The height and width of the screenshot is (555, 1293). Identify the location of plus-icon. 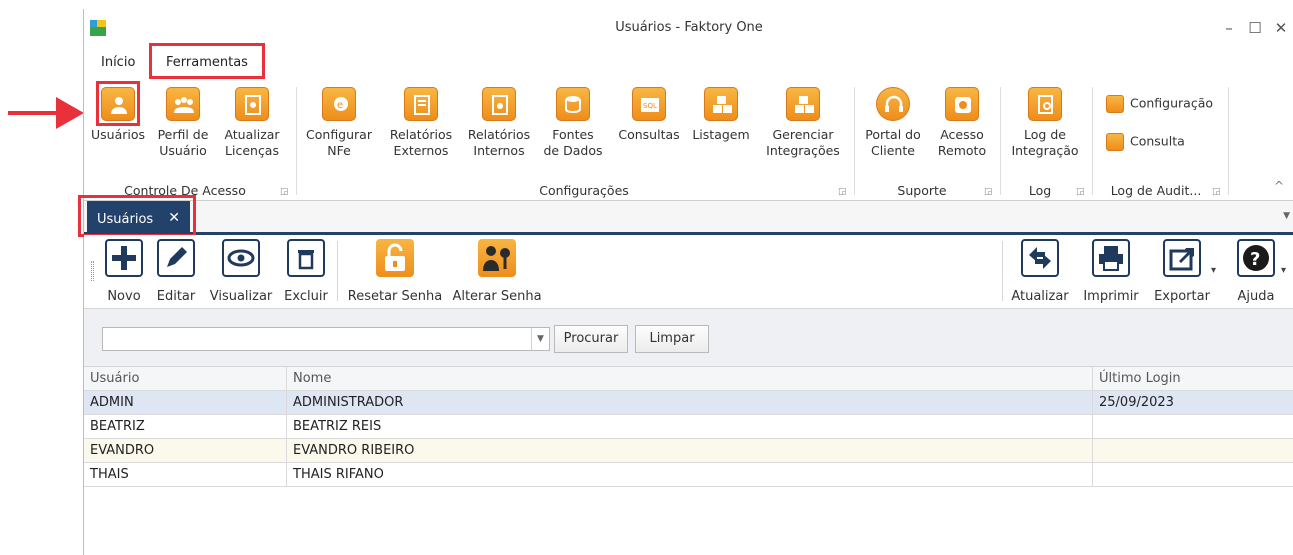
(124, 258).